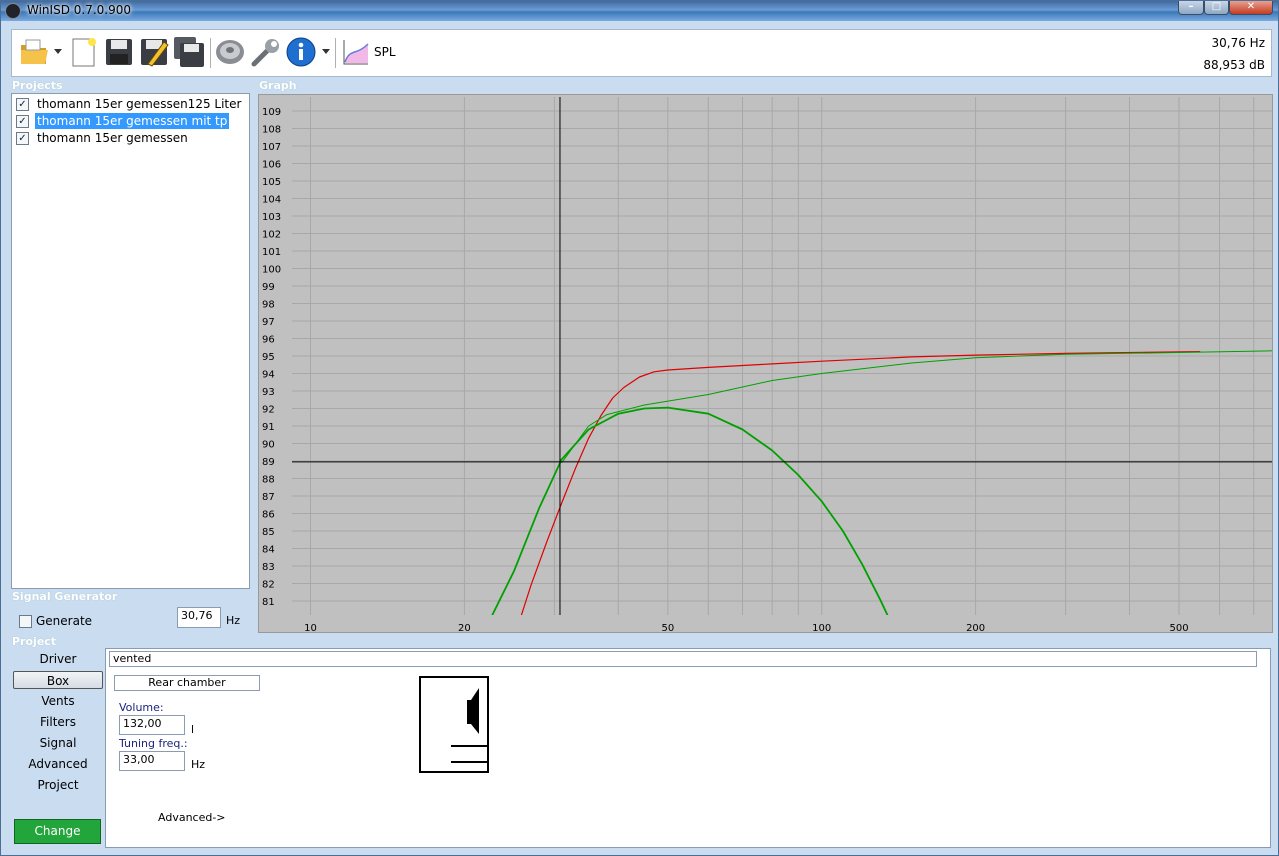 This screenshot has width=1279, height=856. What do you see at coordinates (119, 52) in the screenshot?
I see `save-icon` at bounding box center [119, 52].